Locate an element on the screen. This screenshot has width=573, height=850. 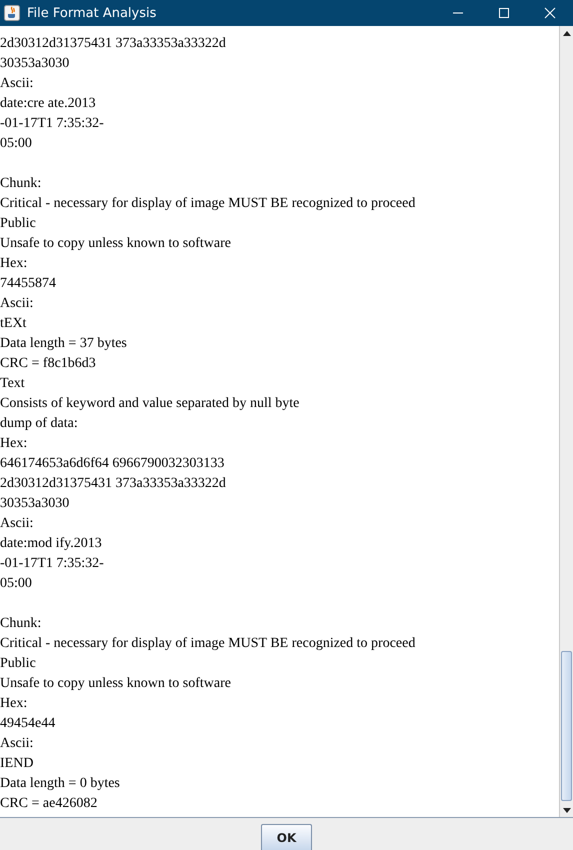
java-cup-icon is located at coordinates (12, 13).